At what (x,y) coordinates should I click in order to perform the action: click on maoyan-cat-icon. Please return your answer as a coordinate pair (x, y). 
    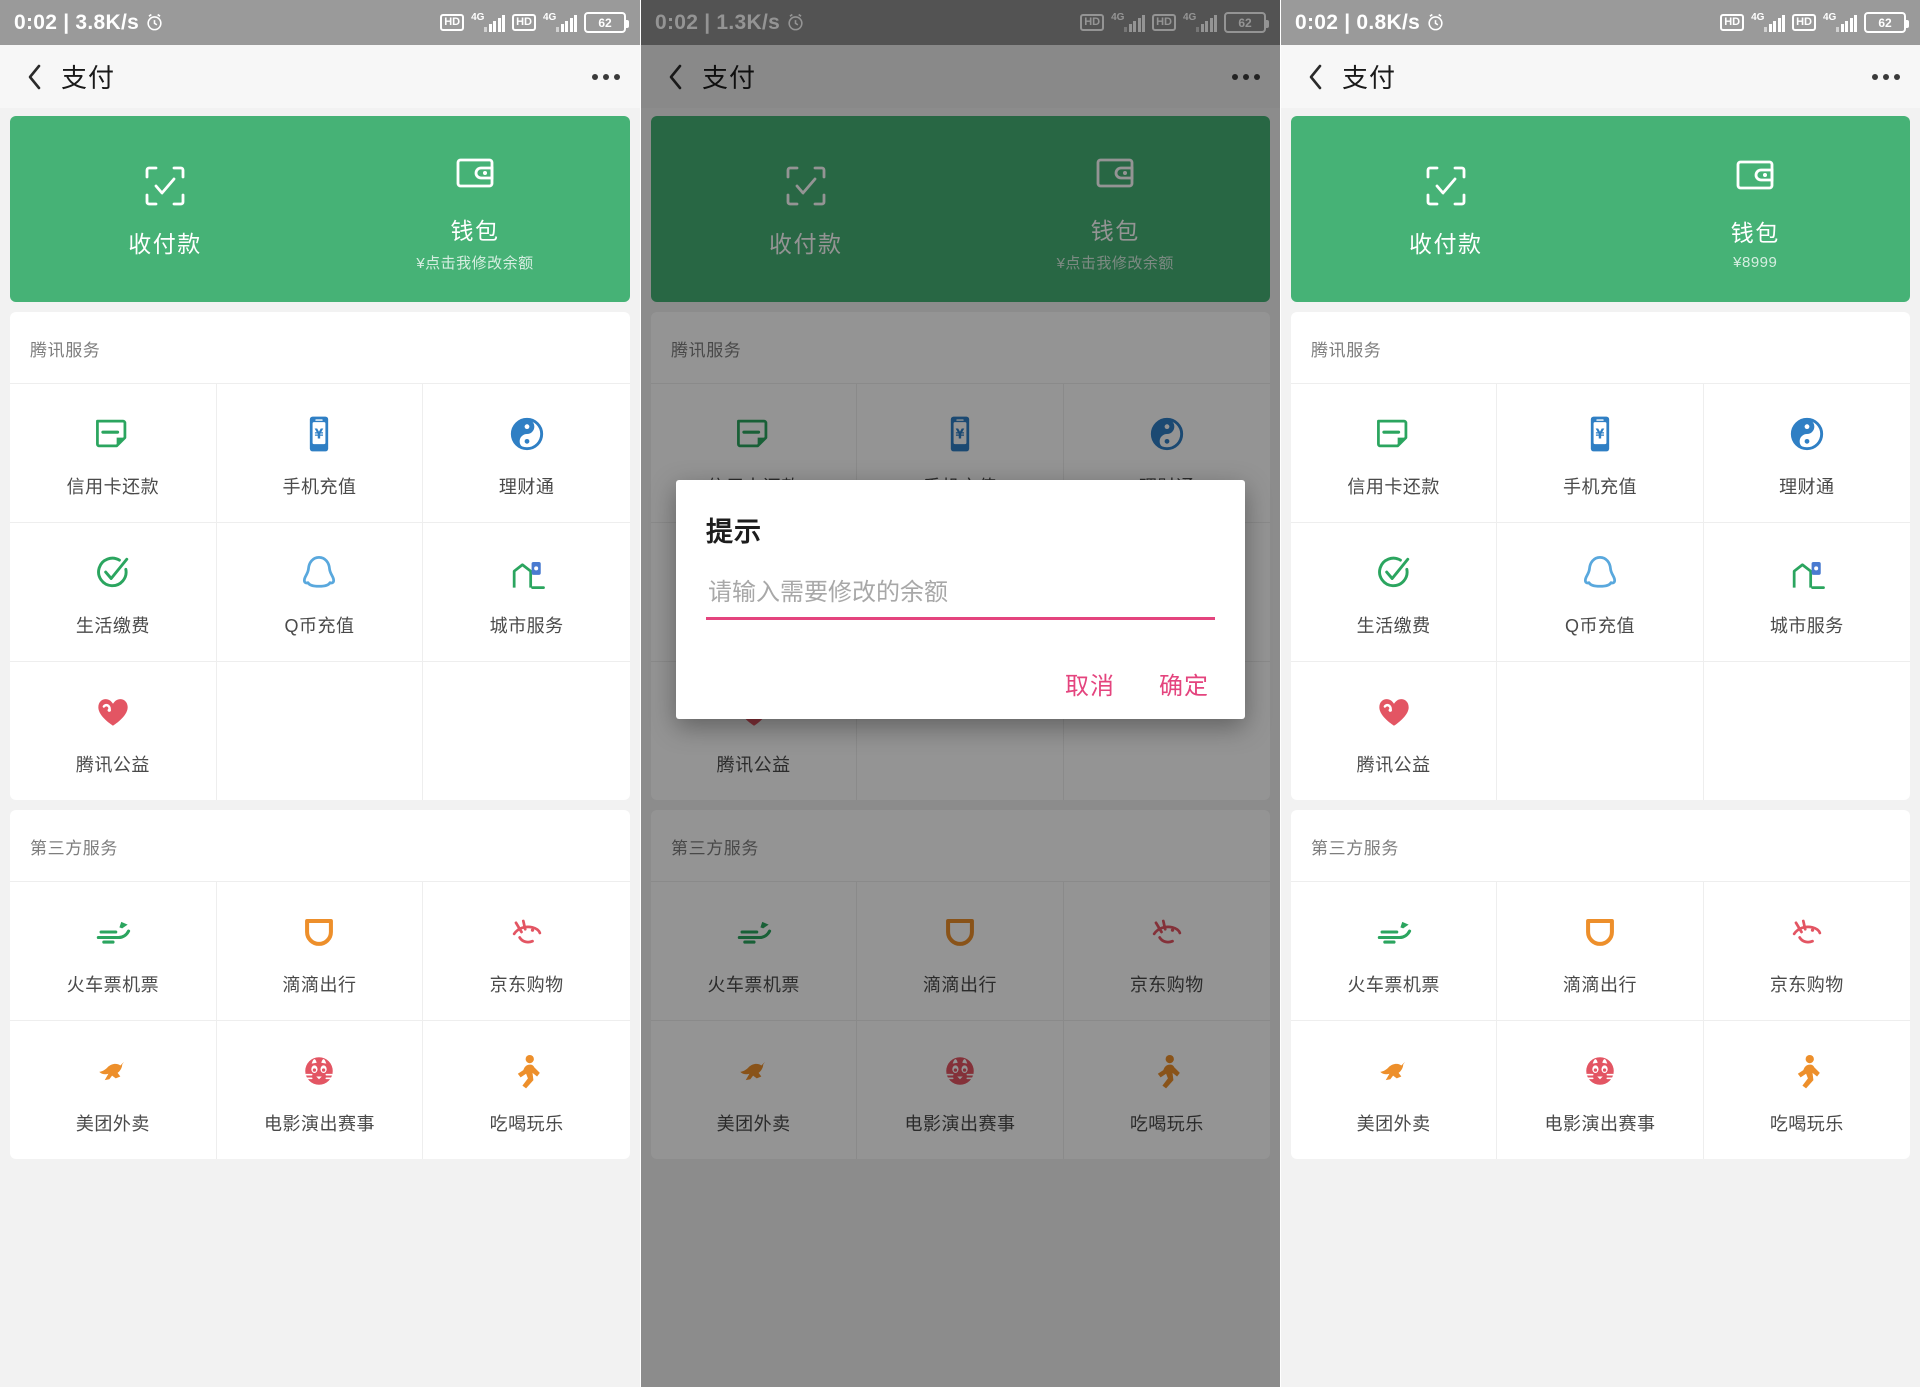
    Looking at the image, I should click on (319, 1071).